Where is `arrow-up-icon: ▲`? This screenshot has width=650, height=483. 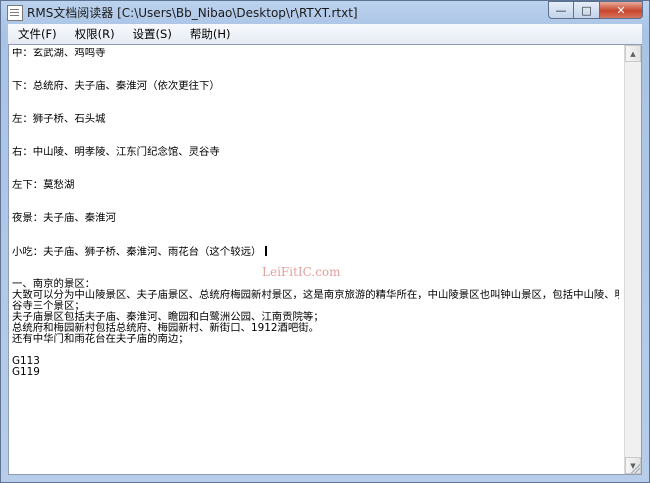
arrow-up-icon: ▲ is located at coordinates (633, 53).